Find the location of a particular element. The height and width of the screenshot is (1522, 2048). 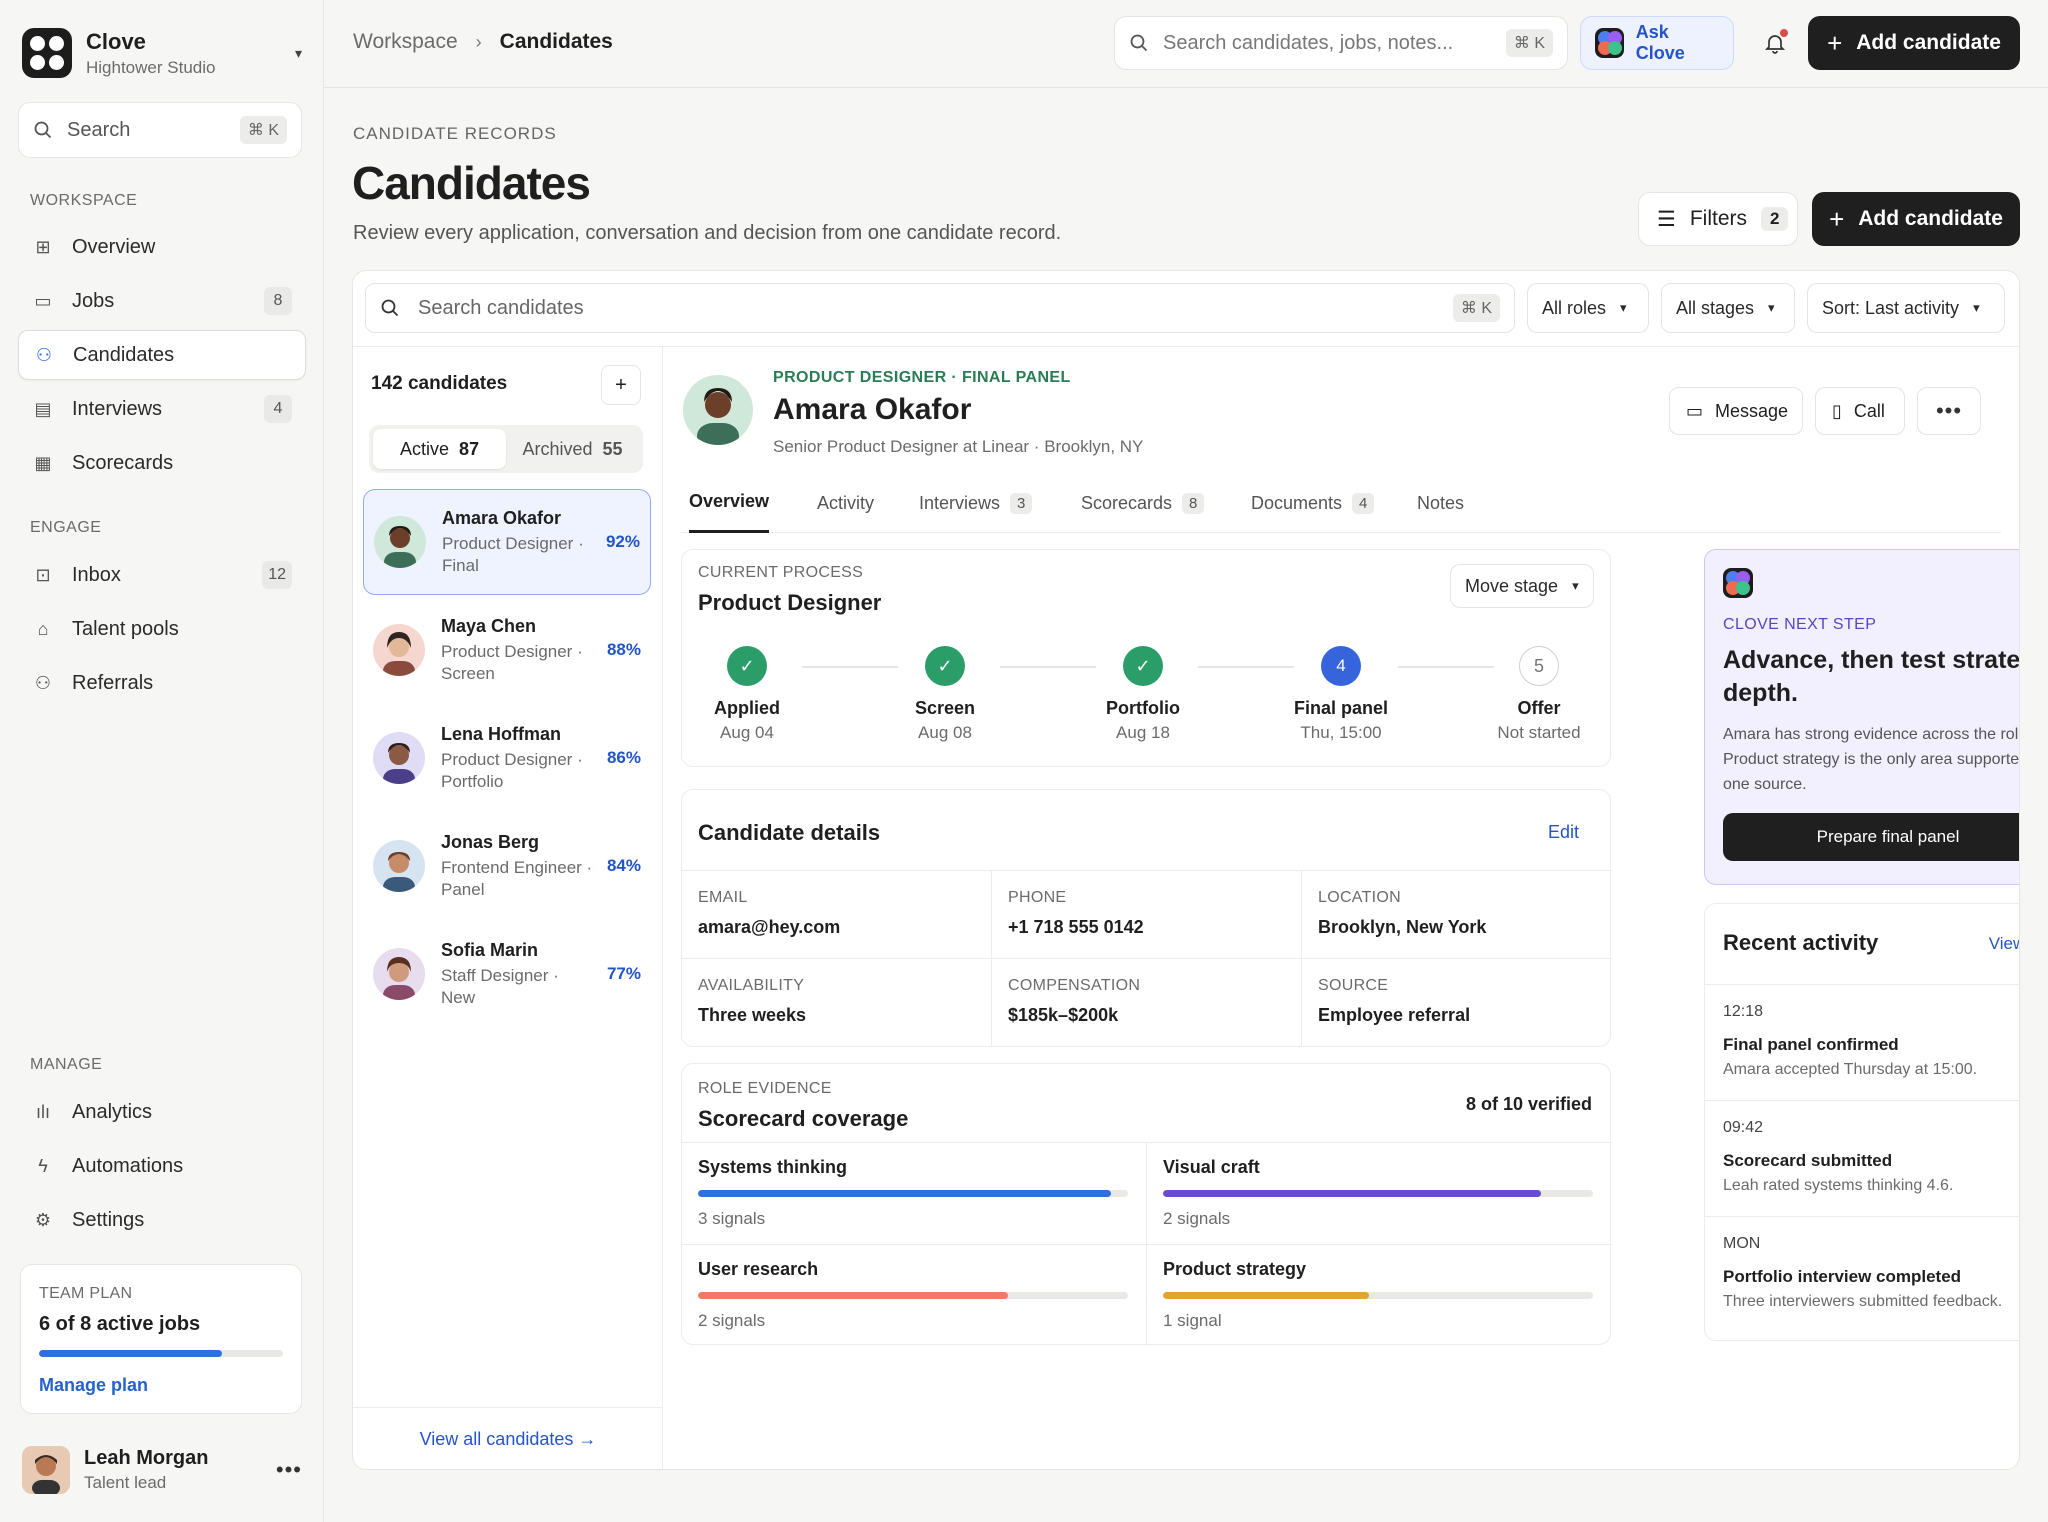

sidebar-item-analytics: ılı Analytics is located at coordinates (162, 1112).